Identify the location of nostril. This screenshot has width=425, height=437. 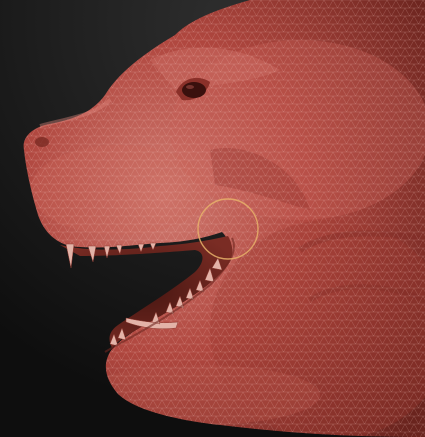
(42, 142).